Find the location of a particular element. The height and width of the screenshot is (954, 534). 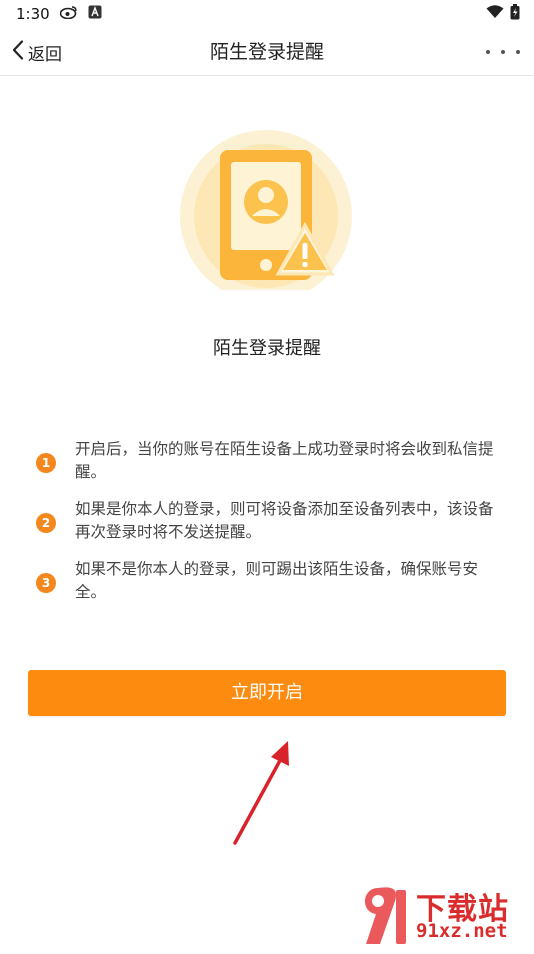

weibo-icon is located at coordinates (68, 14).